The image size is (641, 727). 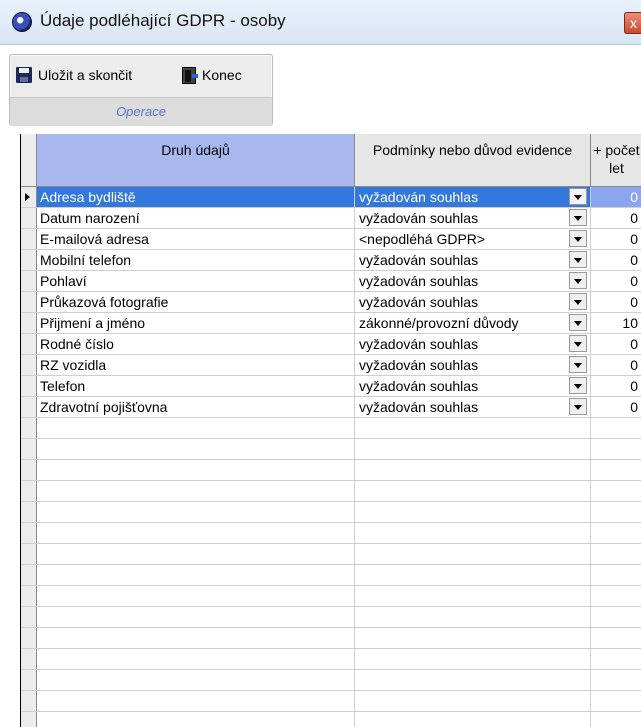 I want to click on column-header-years: + počet let, so click(x=616, y=160).